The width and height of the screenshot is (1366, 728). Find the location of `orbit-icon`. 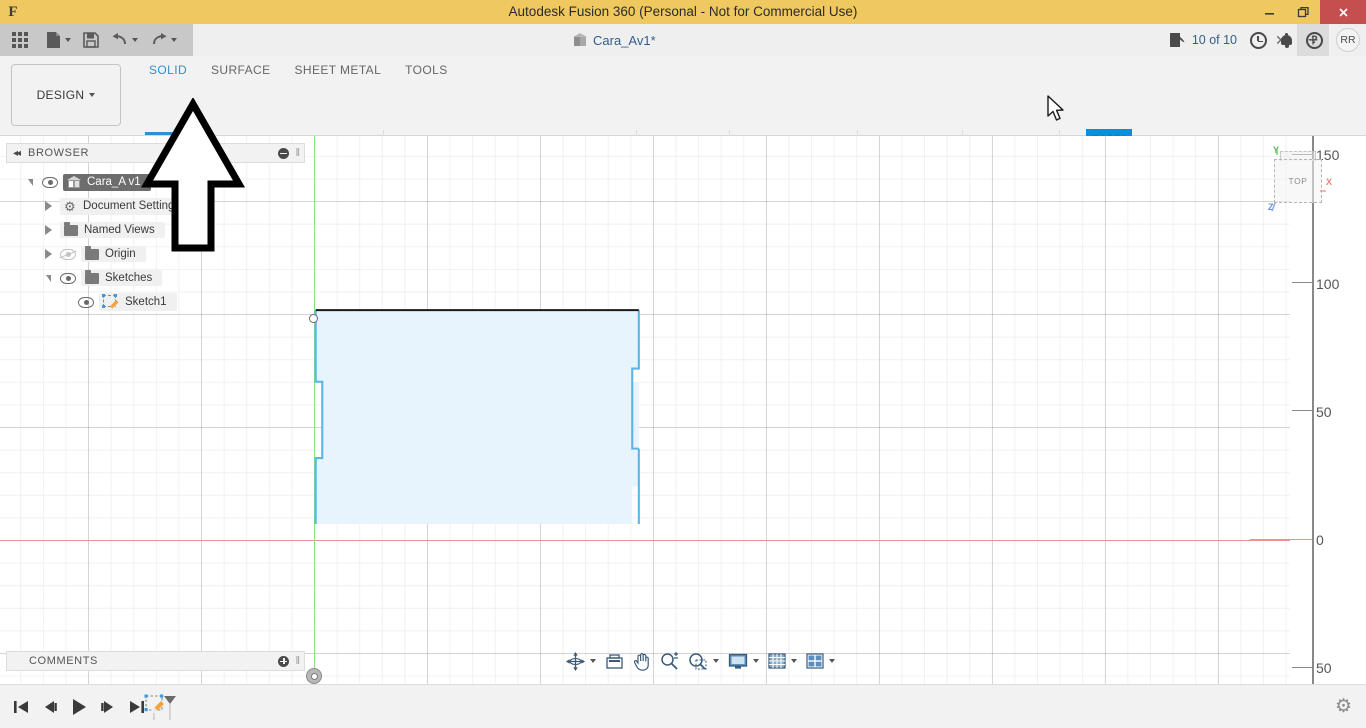

orbit-icon is located at coordinates (581, 661).